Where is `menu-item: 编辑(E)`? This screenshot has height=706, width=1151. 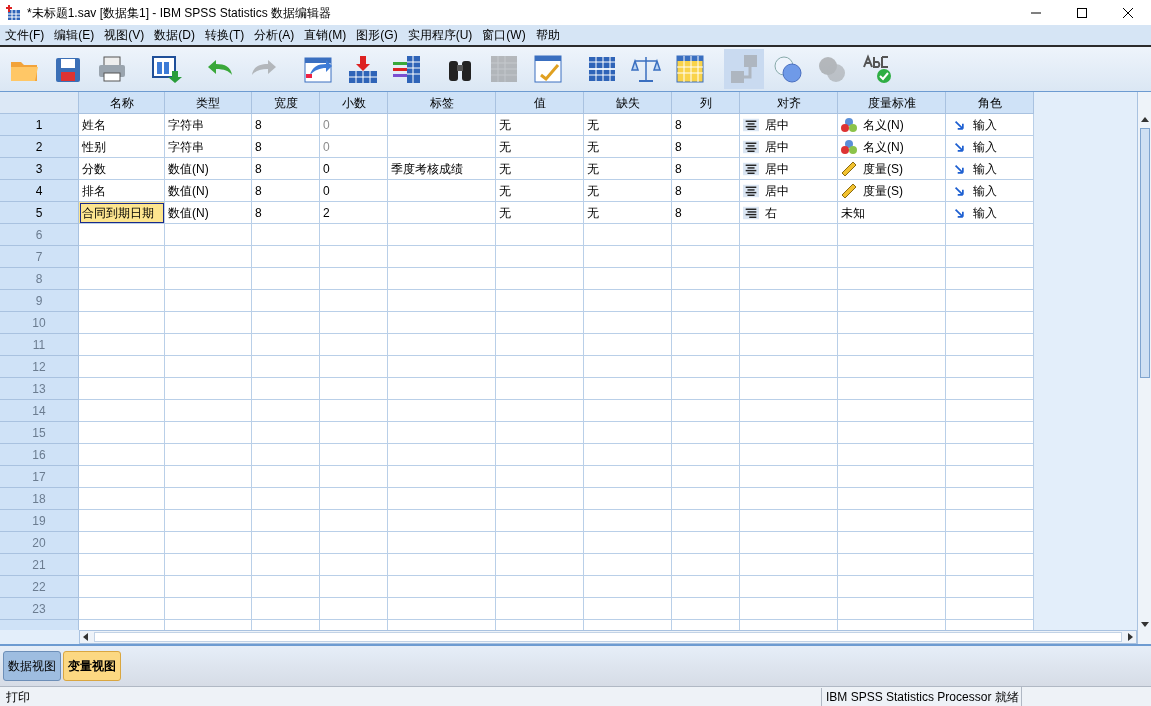 menu-item: 编辑(E) is located at coordinates (74, 35).